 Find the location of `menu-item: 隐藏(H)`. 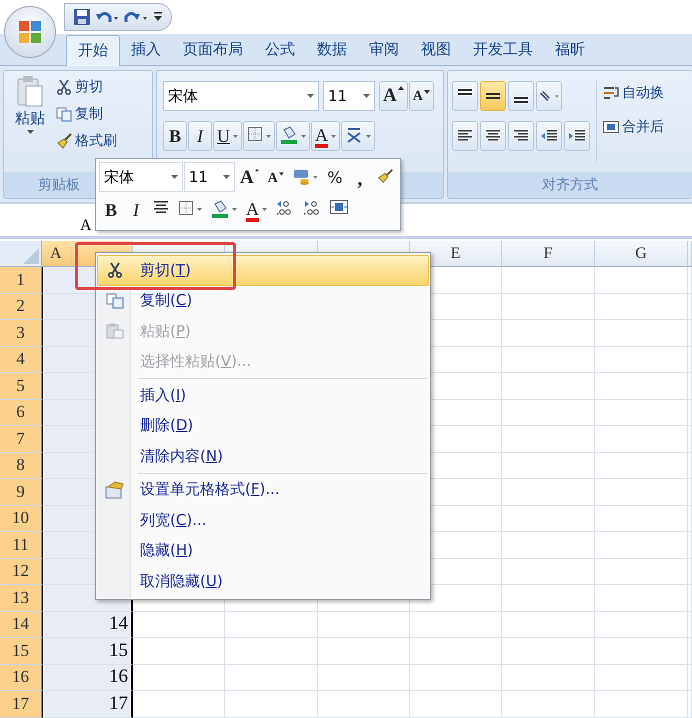

menu-item: 隐藏(H) is located at coordinates (263, 551).